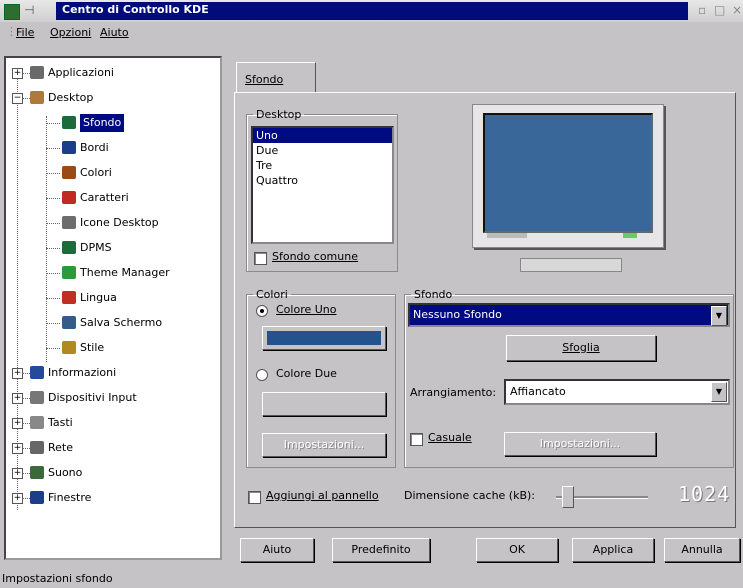 The width and height of the screenshot is (743, 588). Describe the element at coordinates (69, 172) in the screenshot. I see `colors-icon` at that location.